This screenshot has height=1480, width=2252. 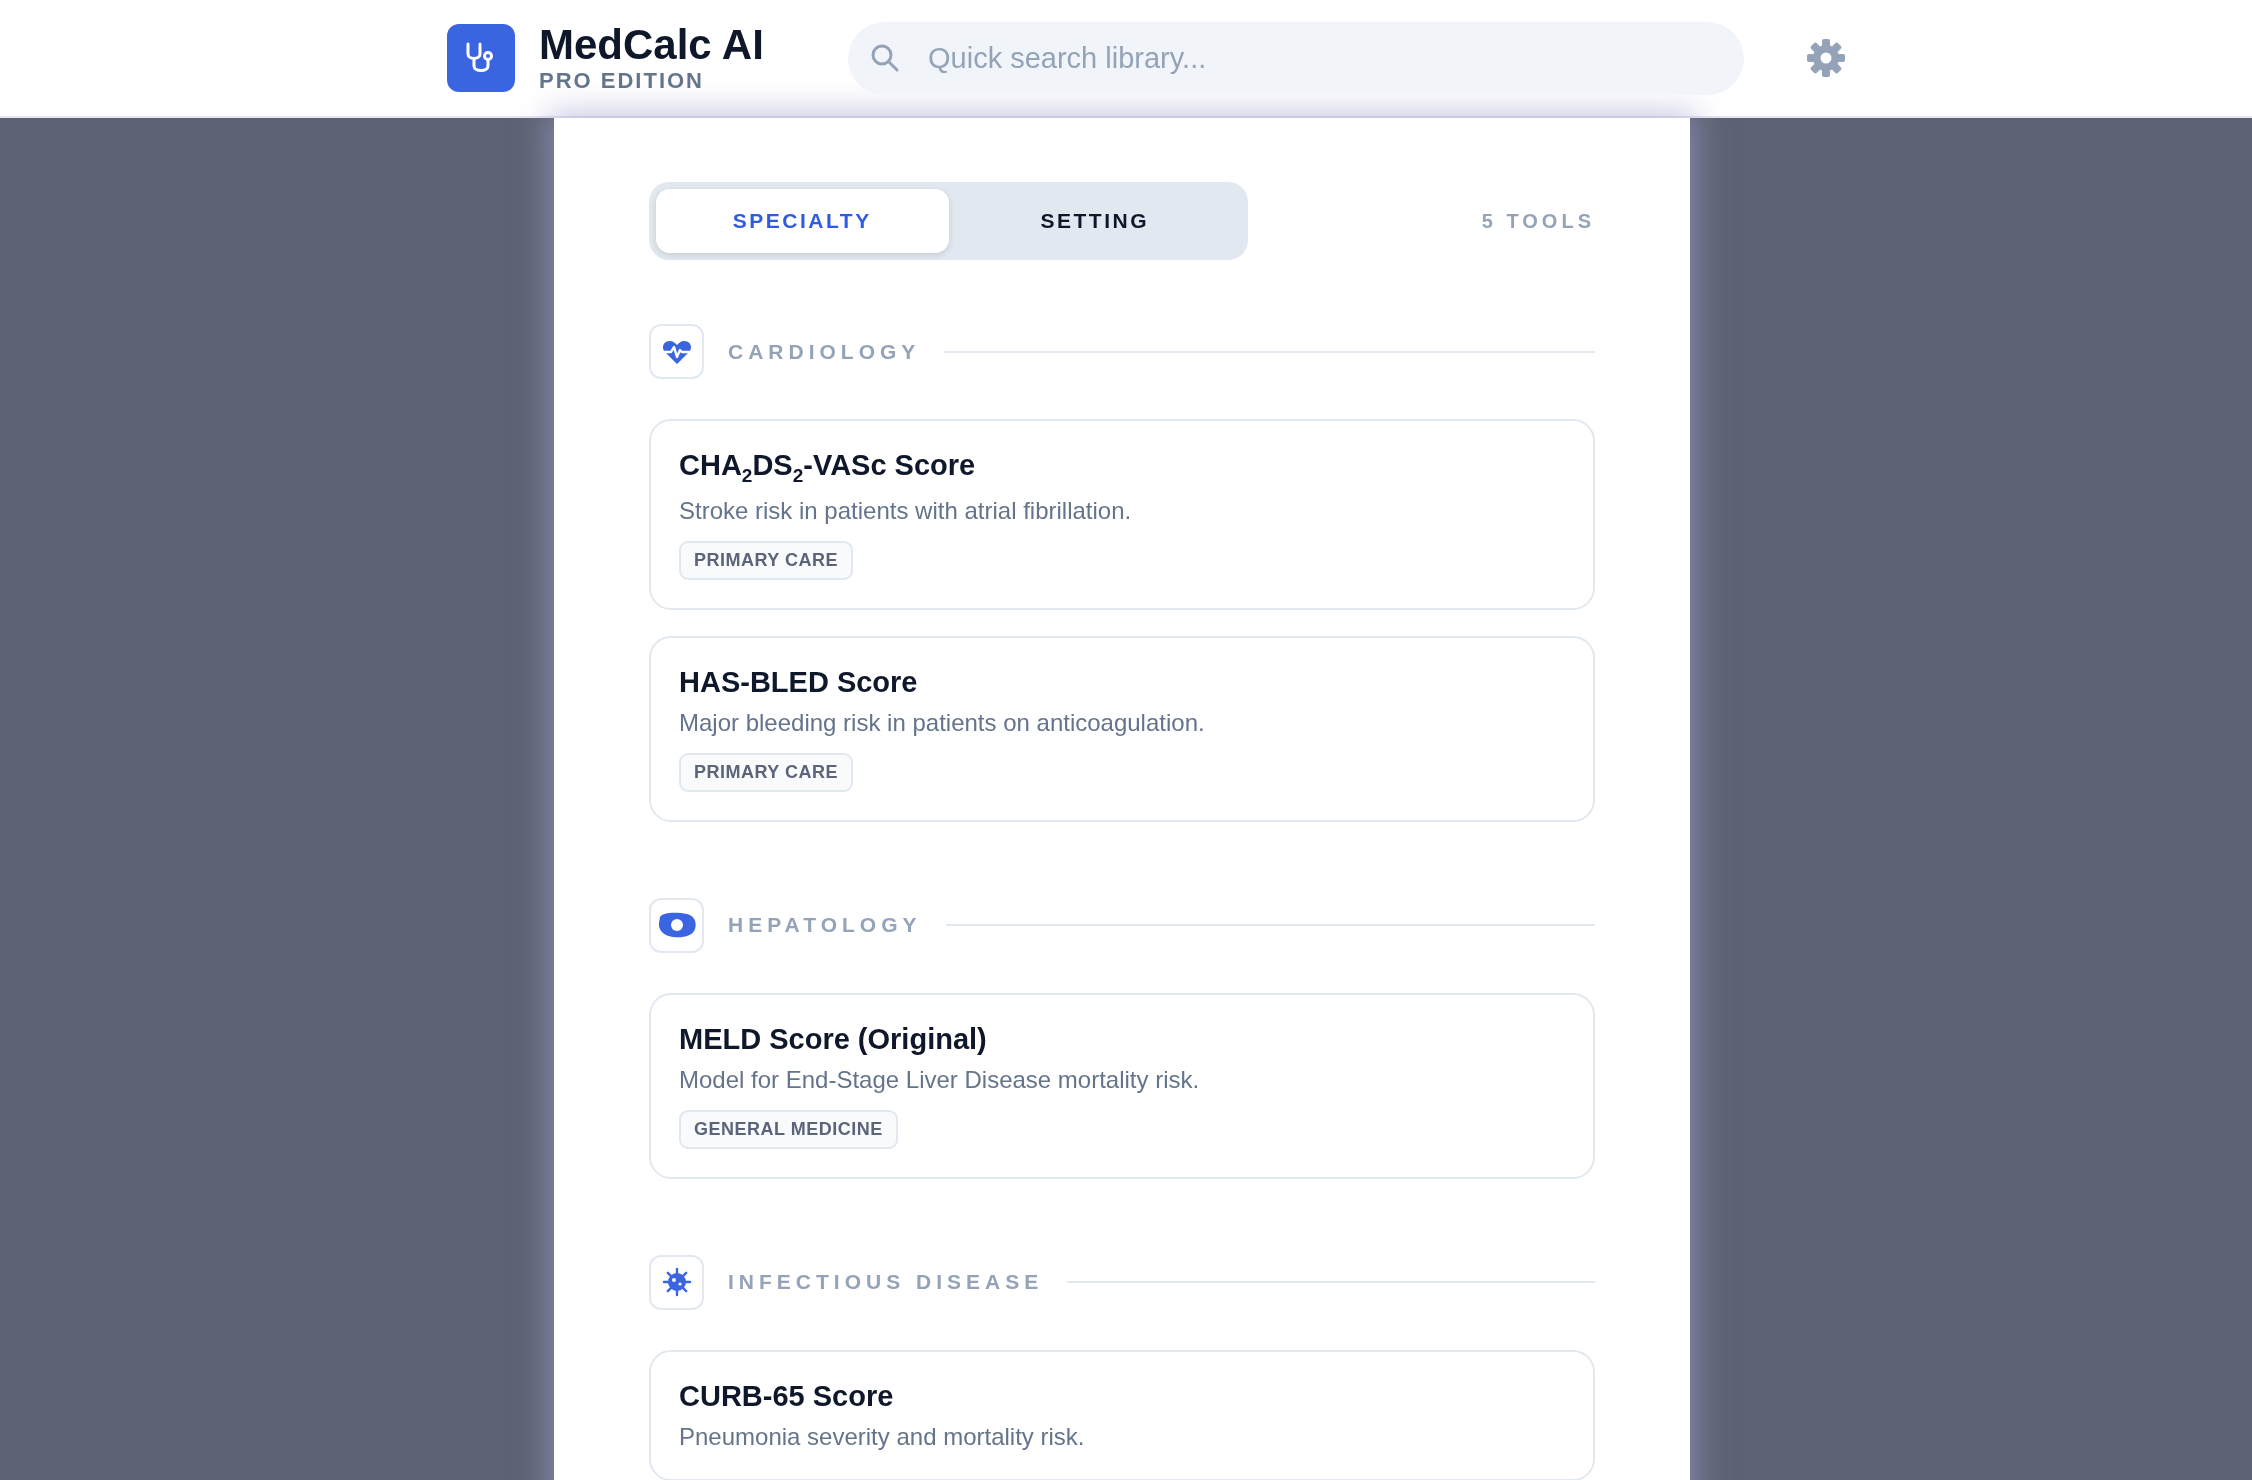 I want to click on setting-tag: GENERAL MEDICINE, so click(x=788, y=1129).